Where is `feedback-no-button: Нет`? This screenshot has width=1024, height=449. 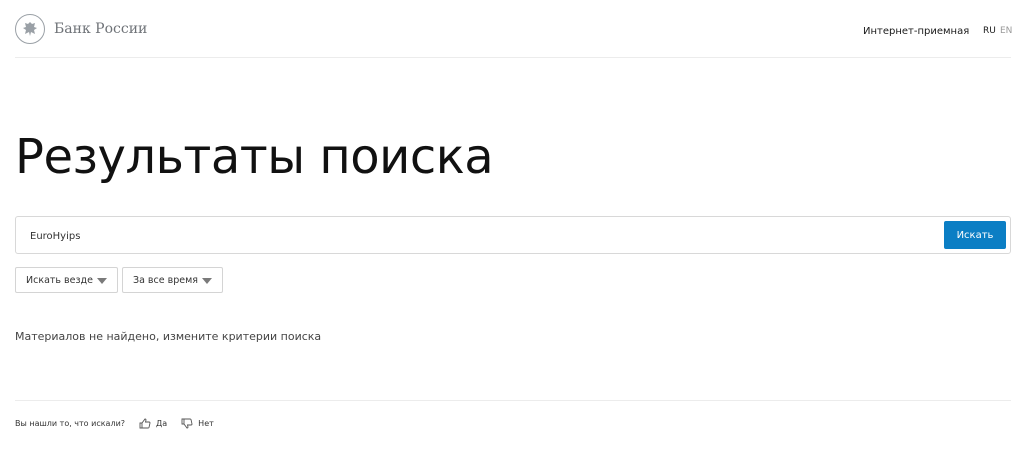
feedback-no-button: Нет is located at coordinates (197, 423).